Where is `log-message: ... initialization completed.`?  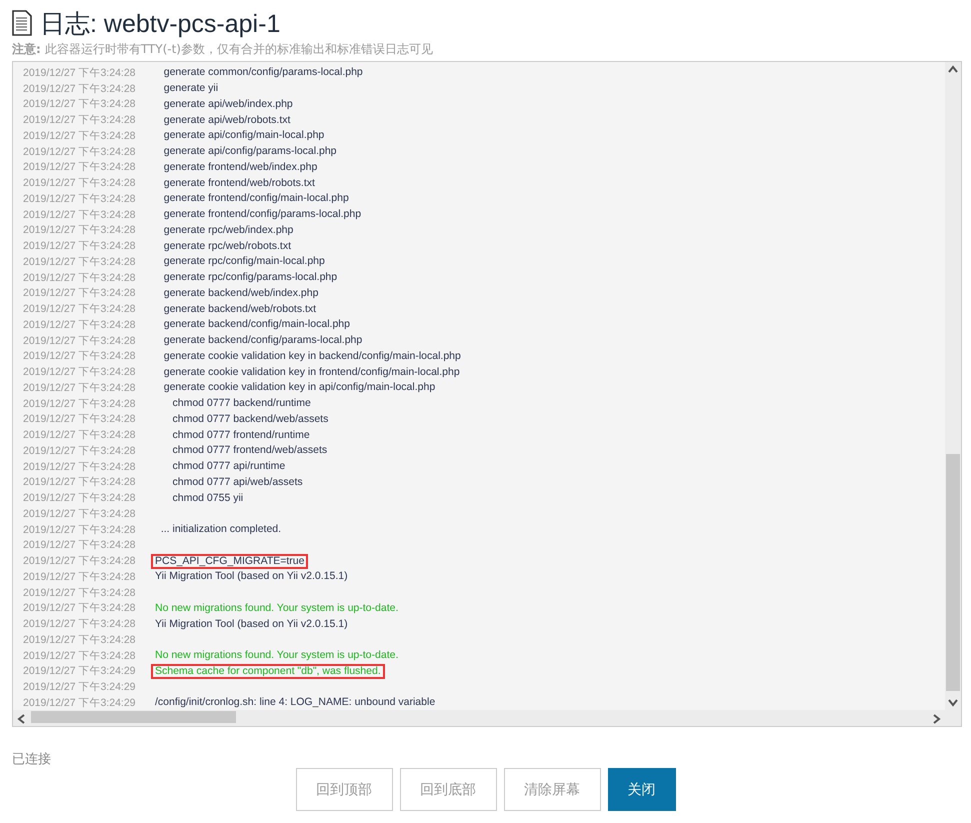 log-message: ... initialization completed. is located at coordinates (221, 530).